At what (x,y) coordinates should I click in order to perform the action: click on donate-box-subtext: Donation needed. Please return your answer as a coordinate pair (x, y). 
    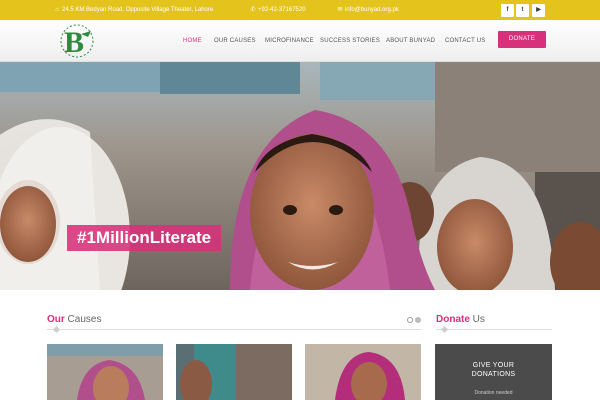
    Looking at the image, I should click on (493, 393).